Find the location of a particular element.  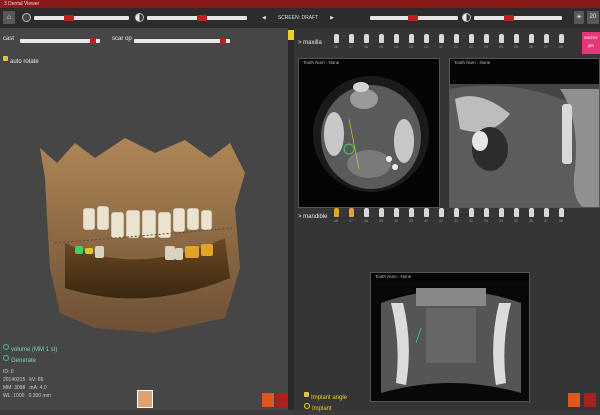

anchor-pin-button: anchor pin is located at coordinates (591, 43).